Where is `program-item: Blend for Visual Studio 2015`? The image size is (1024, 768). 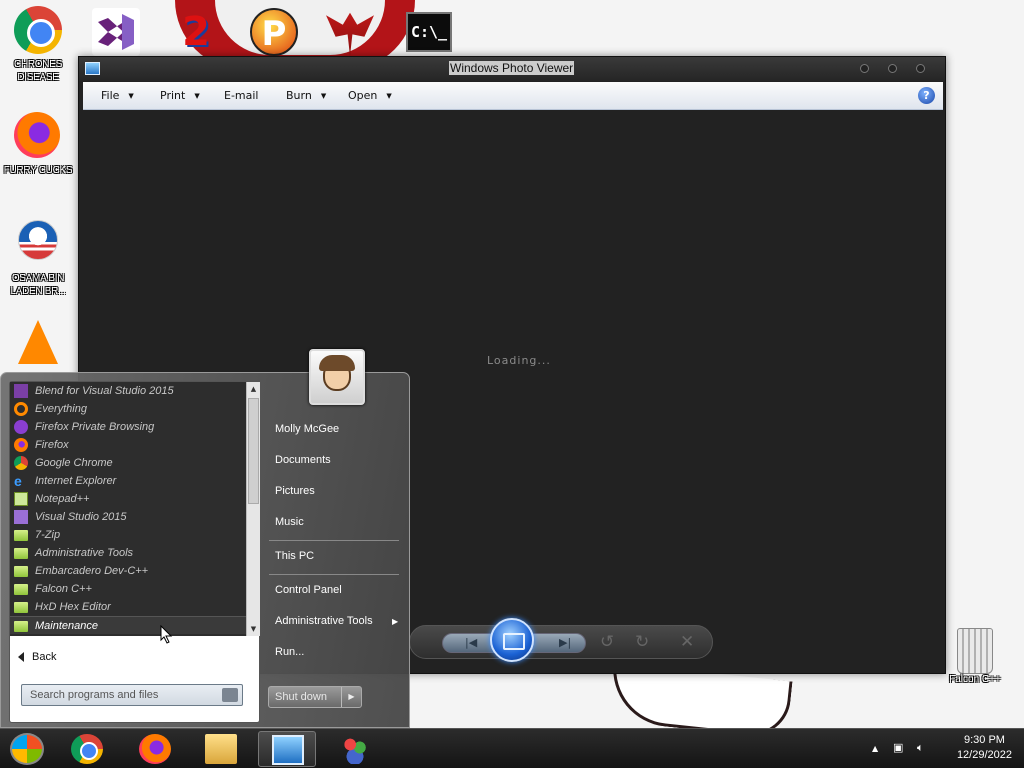 program-item: Blend for Visual Studio 2015 is located at coordinates (128, 391).